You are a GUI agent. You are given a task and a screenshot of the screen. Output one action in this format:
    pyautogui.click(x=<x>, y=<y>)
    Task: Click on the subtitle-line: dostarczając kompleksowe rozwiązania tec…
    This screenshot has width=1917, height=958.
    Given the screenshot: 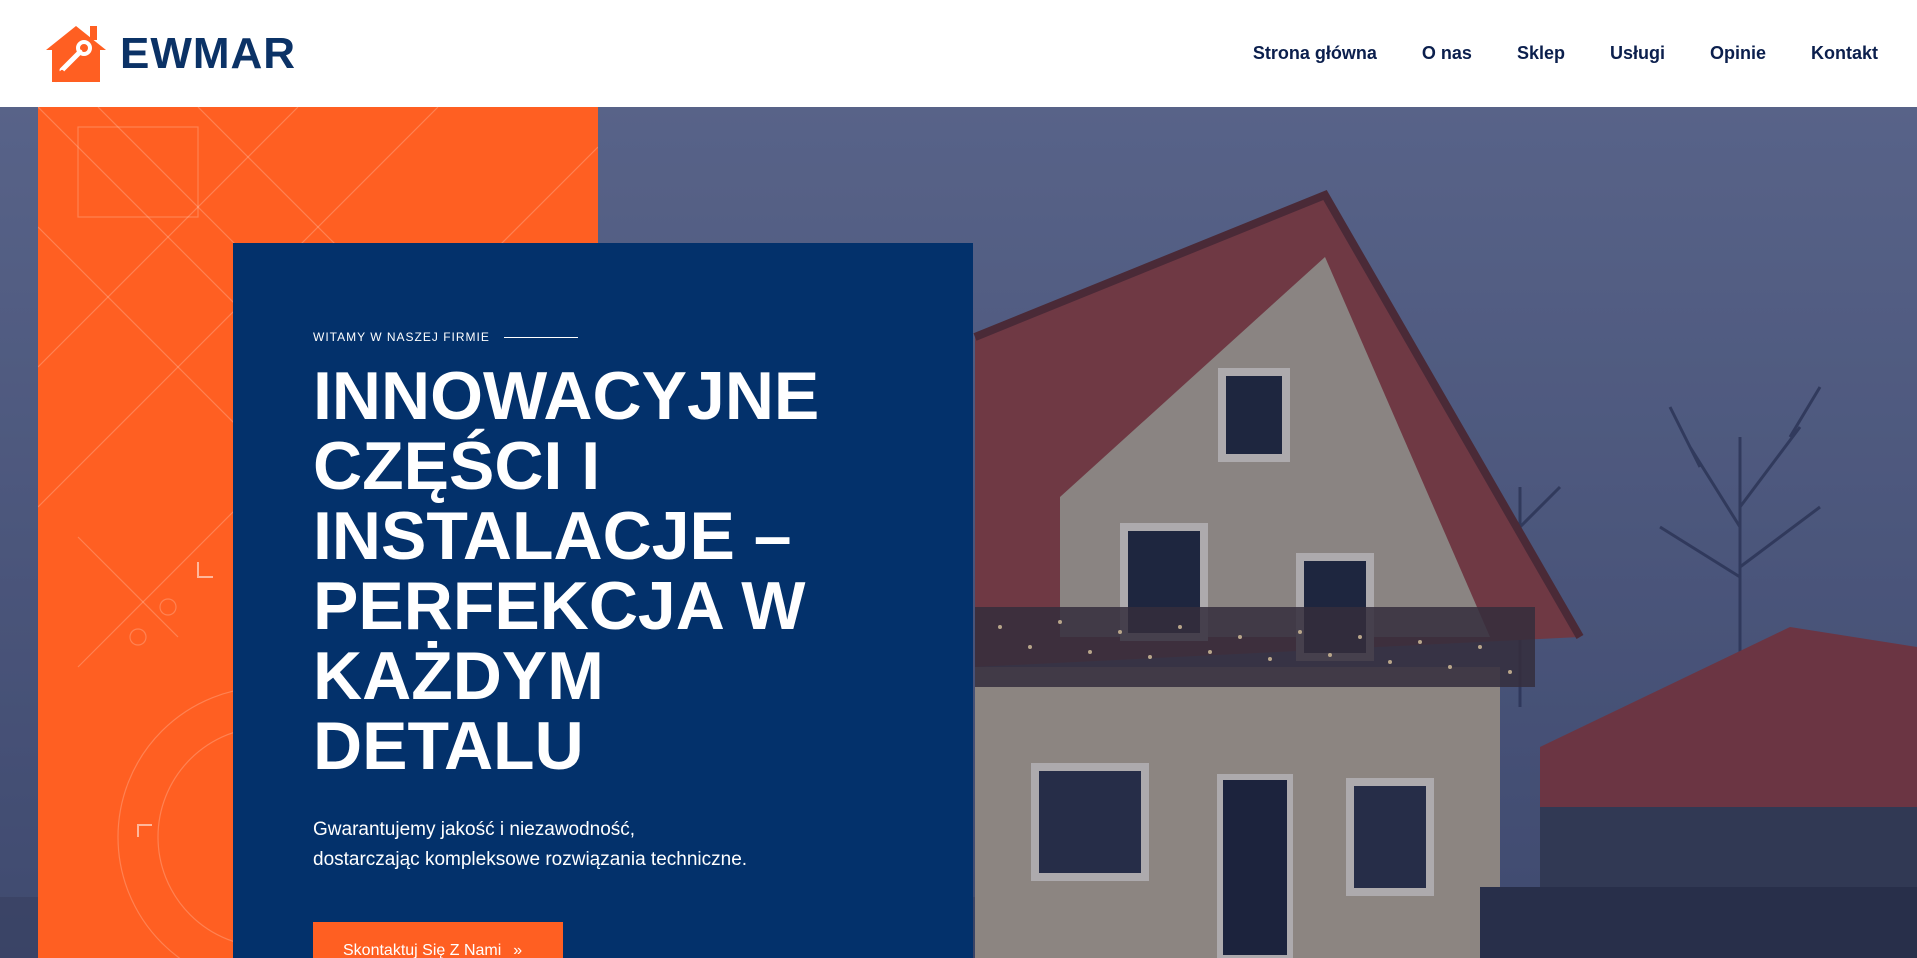 What is the action you would take?
    pyautogui.click(x=530, y=859)
    